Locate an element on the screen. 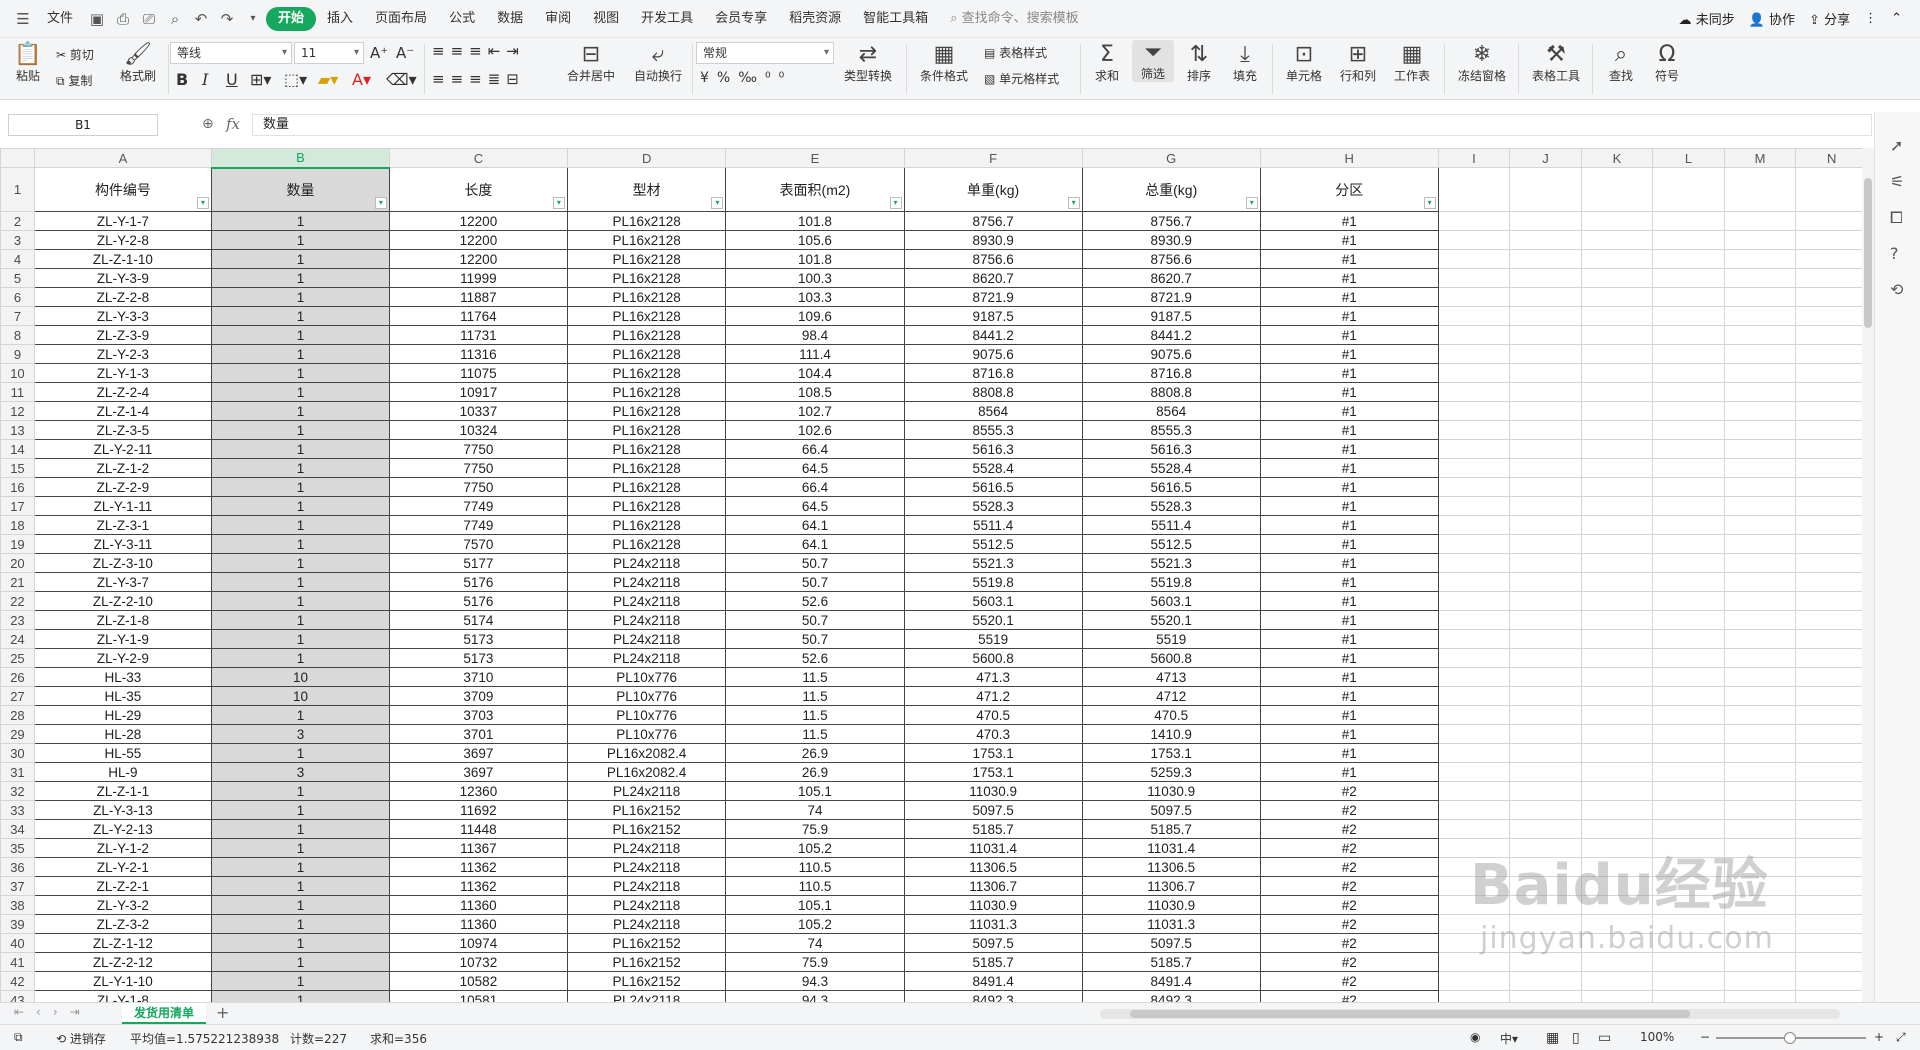 The height and width of the screenshot is (1050, 1920). tab-3: 公式 is located at coordinates (462, 19).